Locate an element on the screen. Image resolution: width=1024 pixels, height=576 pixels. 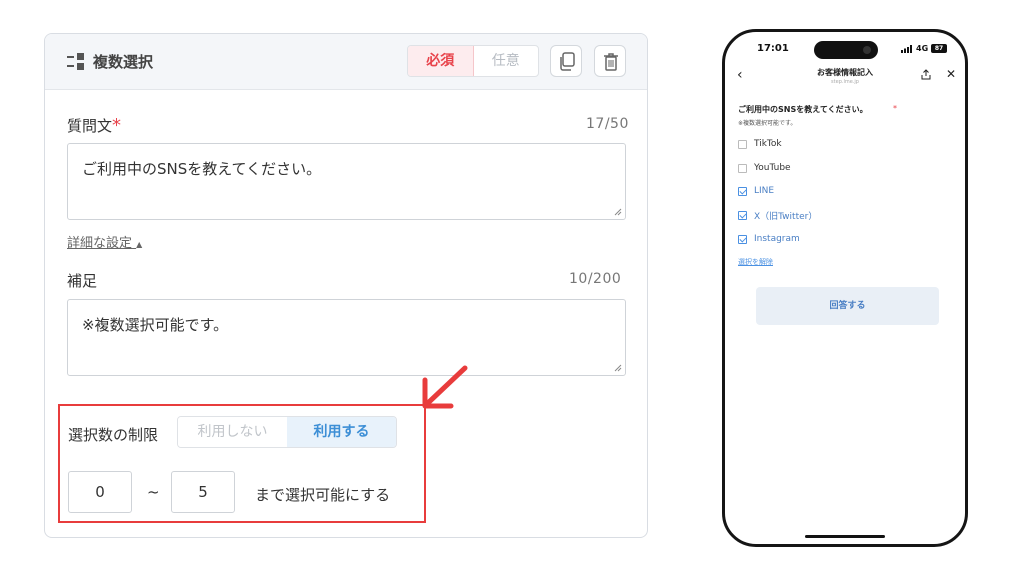
question-counter: 17/50 is located at coordinates (607, 124).